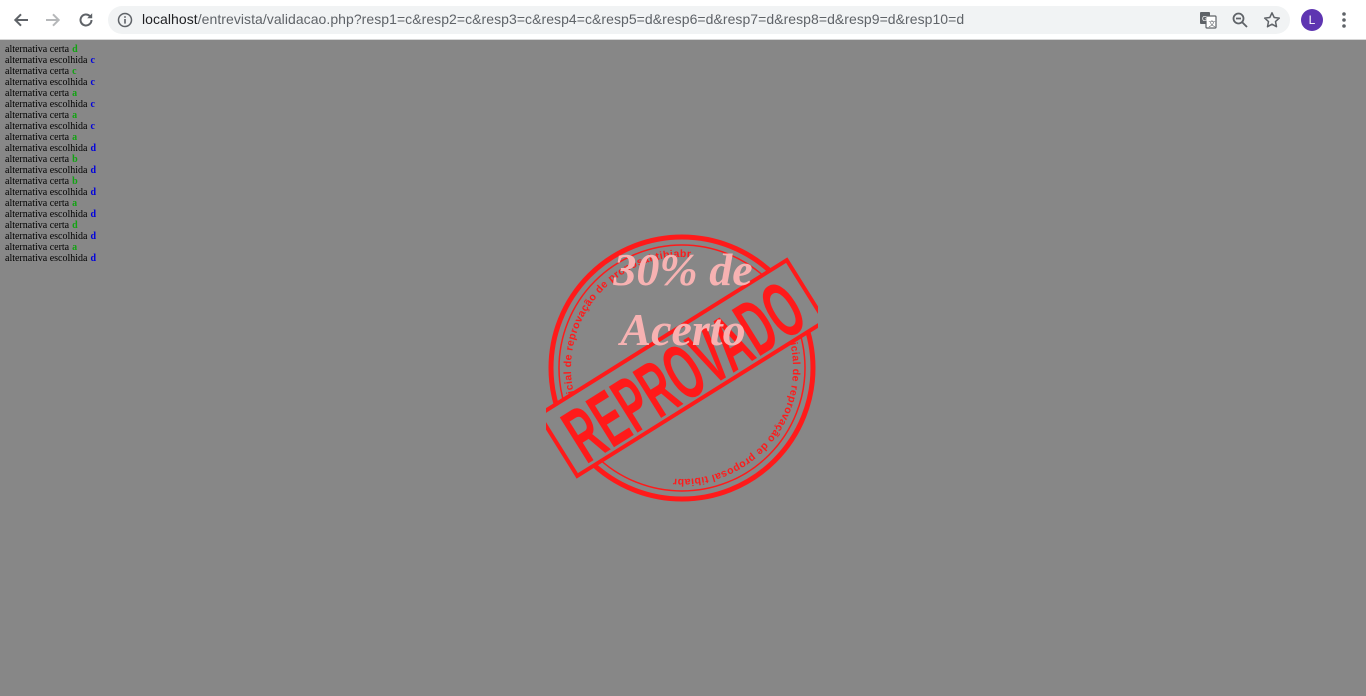 Image resolution: width=1366 pixels, height=696 pixels. I want to click on back-arrow-icon, so click(21, 20).